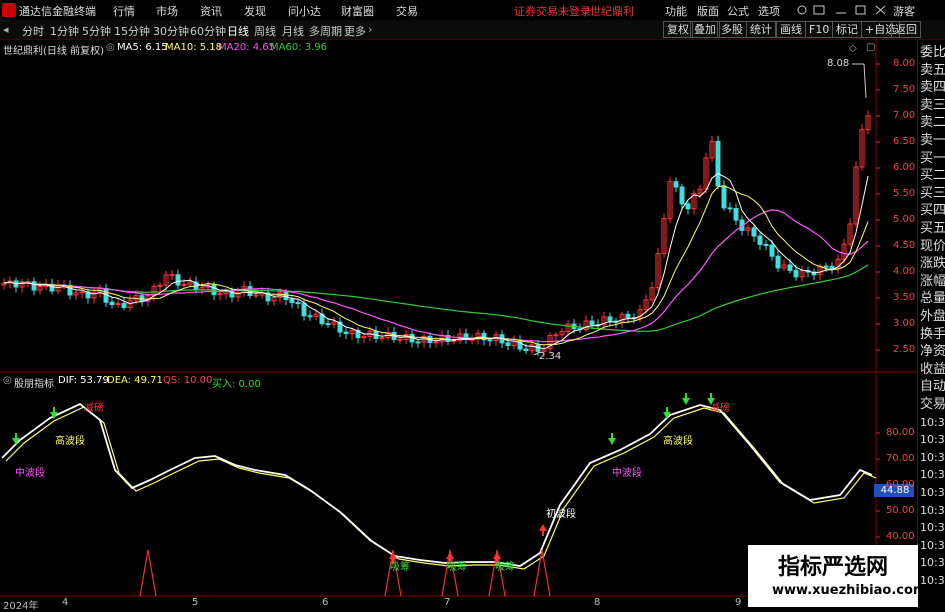  Describe the element at coordinates (355, 31) in the screenshot. I see `period-more: 更多` at that location.